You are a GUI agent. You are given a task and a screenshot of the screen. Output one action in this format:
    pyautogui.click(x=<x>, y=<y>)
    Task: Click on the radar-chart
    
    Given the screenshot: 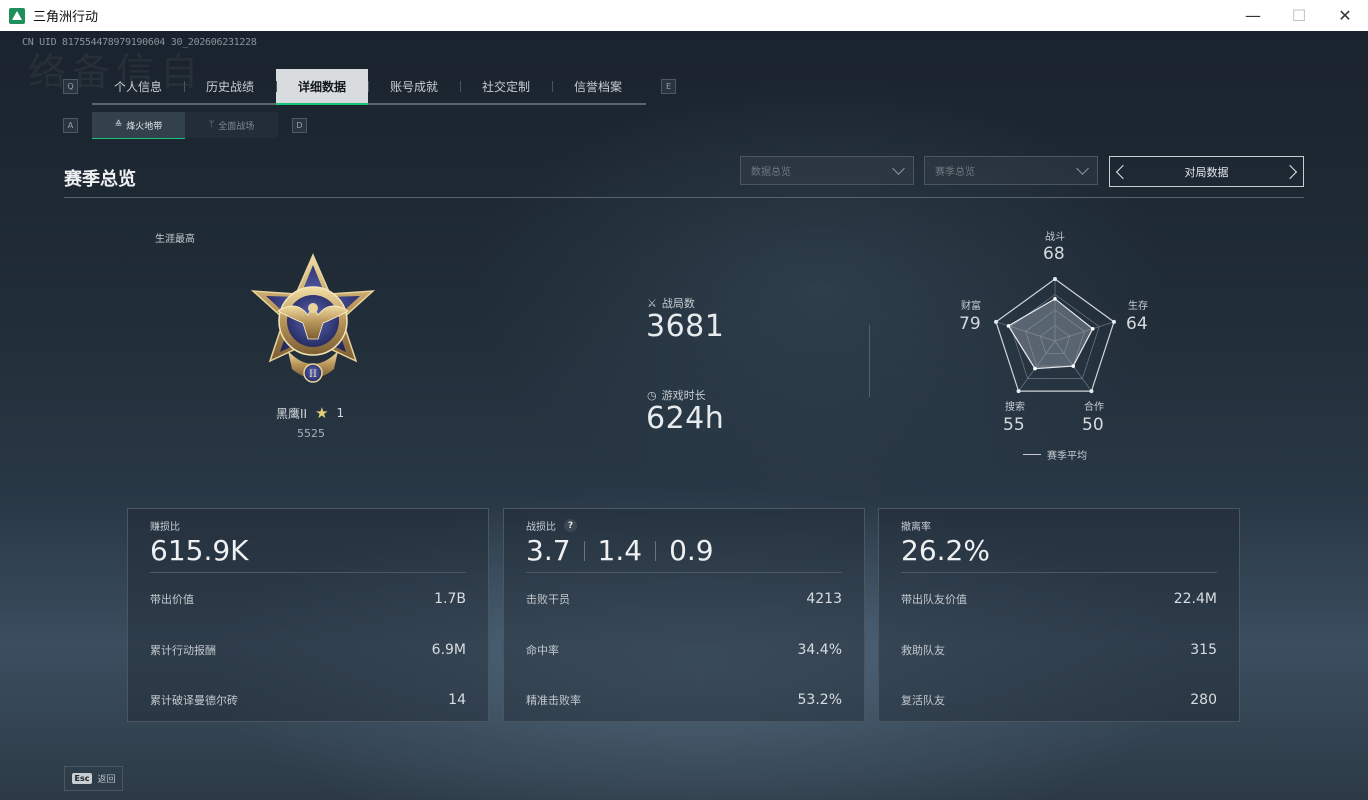 What is the action you would take?
    pyautogui.click(x=1055, y=335)
    